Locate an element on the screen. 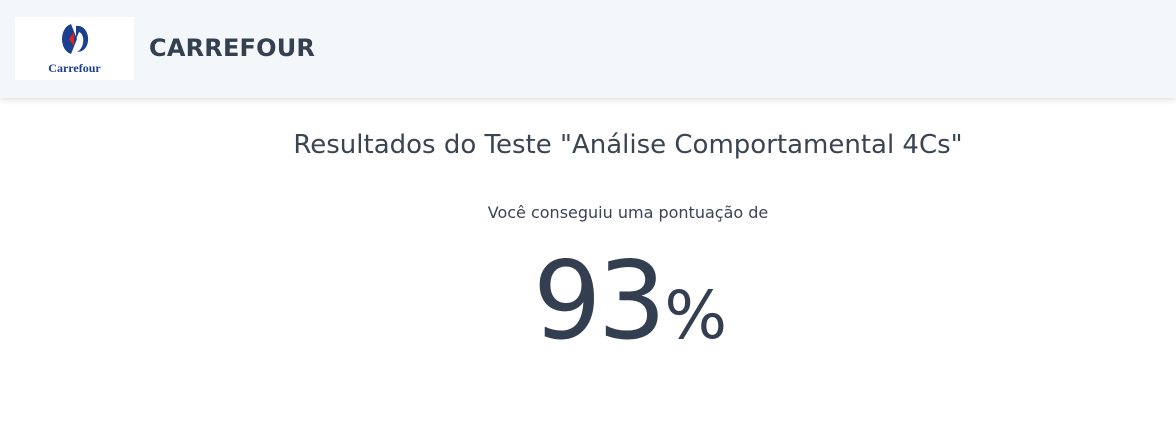 Image resolution: width=1176 pixels, height=446 pixels. carrefour-logo-icon is located at coordinates (75, 39).